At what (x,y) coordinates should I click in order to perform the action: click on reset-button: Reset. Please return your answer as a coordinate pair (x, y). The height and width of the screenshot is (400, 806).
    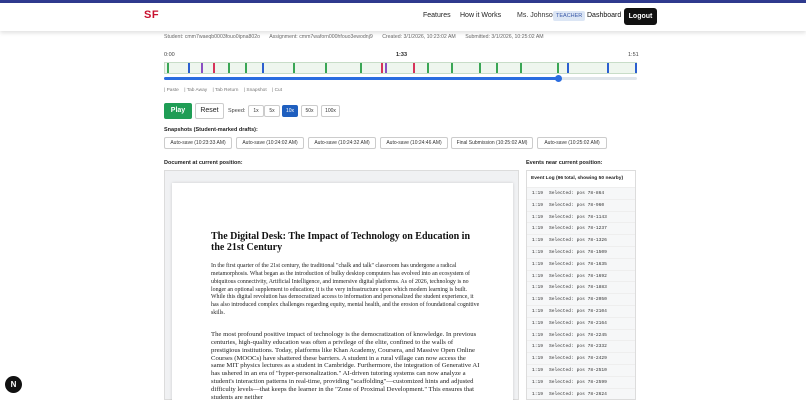
    Looking at the image, I should click on (209, 111).